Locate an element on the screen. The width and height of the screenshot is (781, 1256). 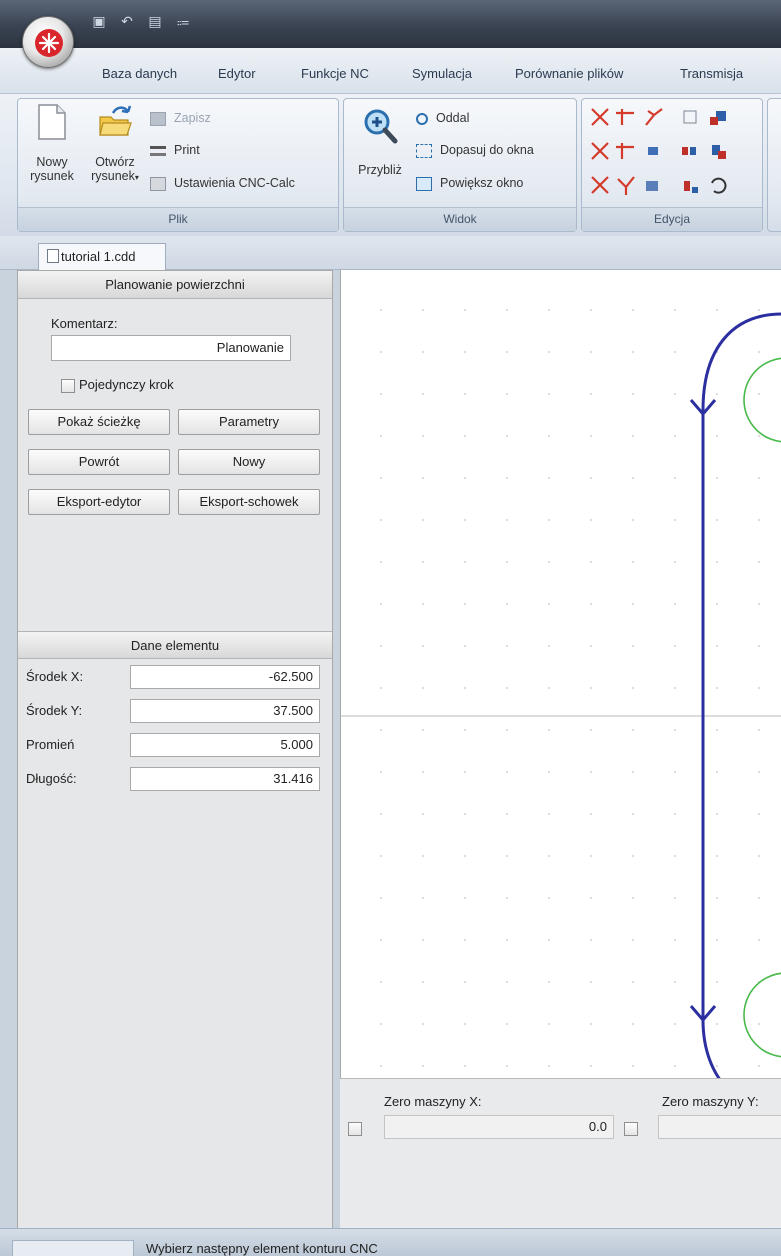
print-button: Print is located at coordinates (175, 150).